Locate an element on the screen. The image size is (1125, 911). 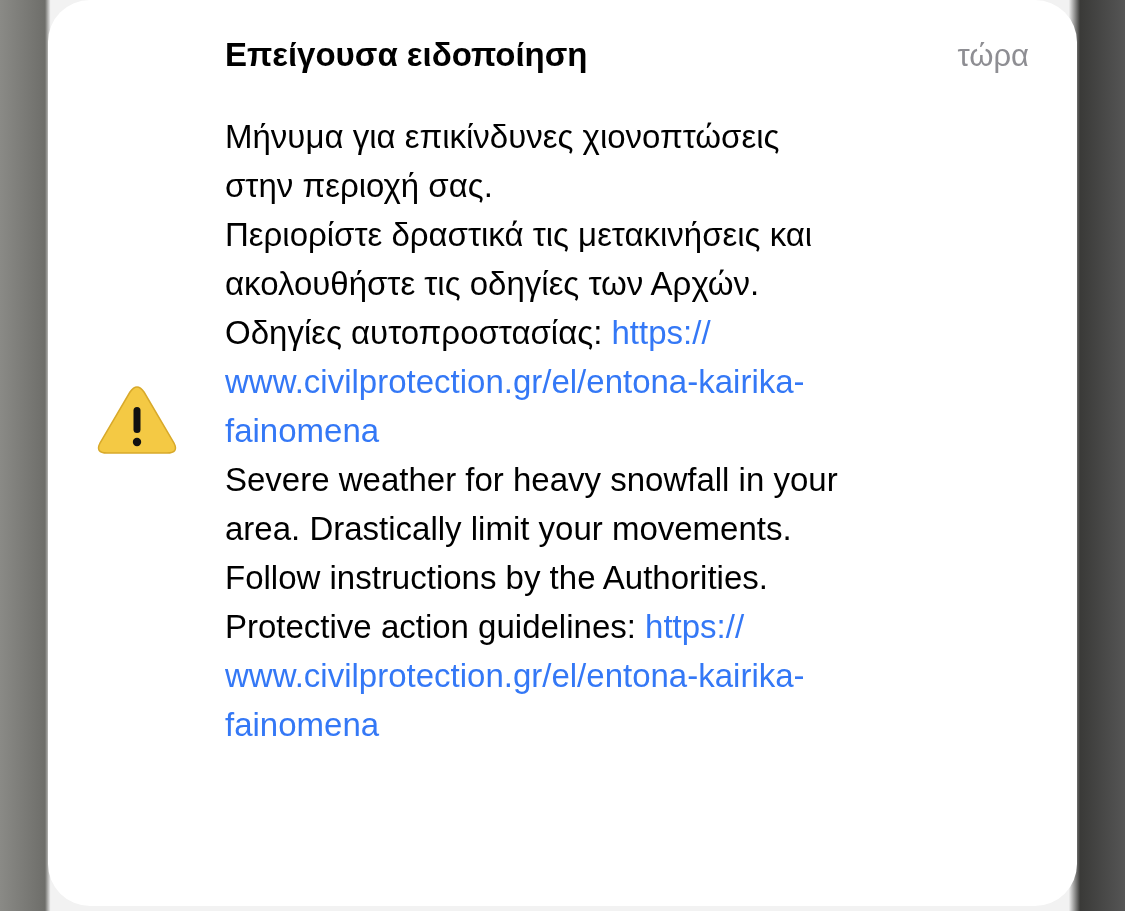
timestamp: τώρα is located at coordinates (993, 56).